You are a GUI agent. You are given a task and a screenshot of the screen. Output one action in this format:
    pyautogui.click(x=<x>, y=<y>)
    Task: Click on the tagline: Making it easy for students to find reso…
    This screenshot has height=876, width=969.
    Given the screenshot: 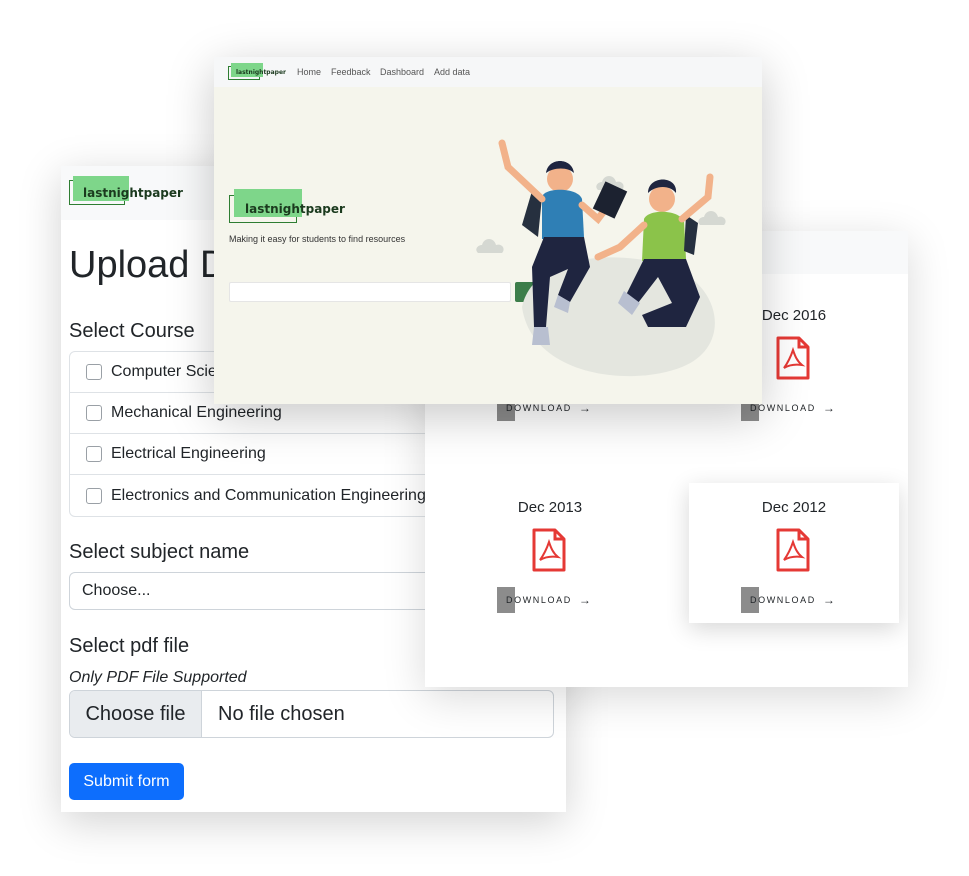 What is the action you would take?
    pyautogui.click(x=317, y=239)
    